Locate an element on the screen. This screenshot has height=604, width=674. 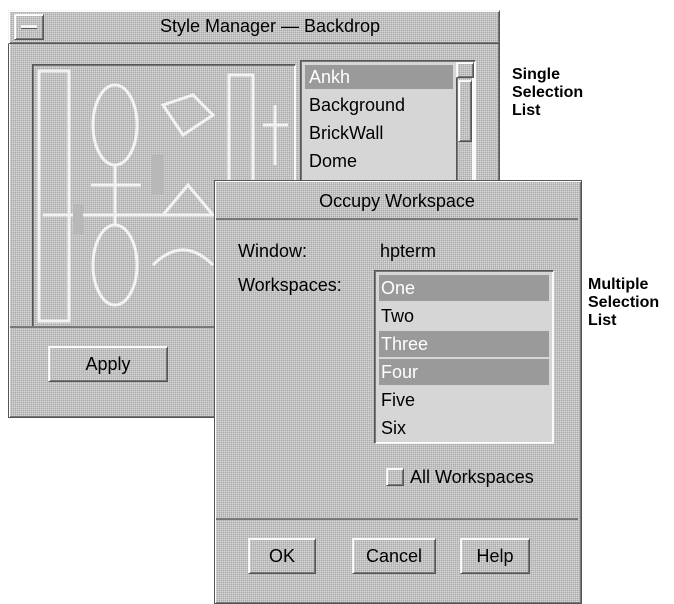
window-value: hpterm is located at coordinates (408, 251).